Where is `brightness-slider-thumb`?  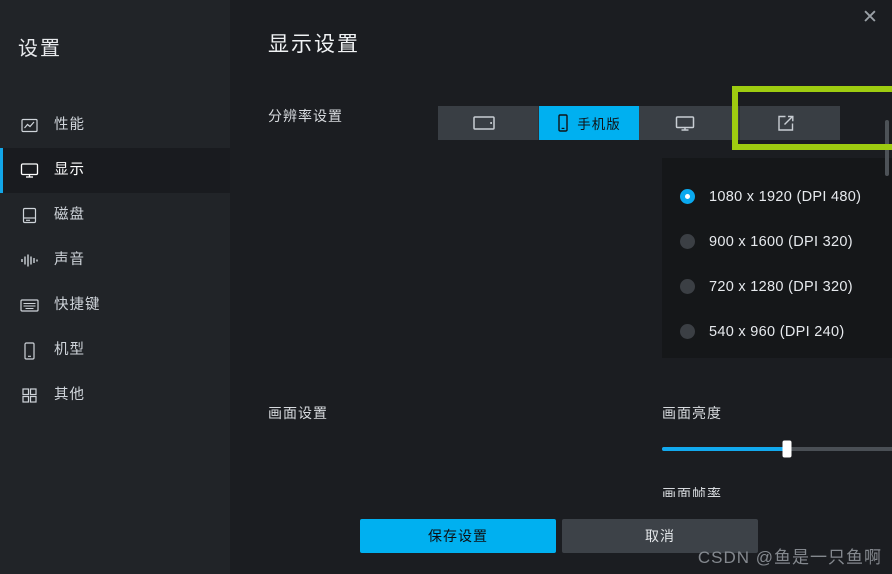 brightness-slider-thumb is located at coordinates (787, 448).